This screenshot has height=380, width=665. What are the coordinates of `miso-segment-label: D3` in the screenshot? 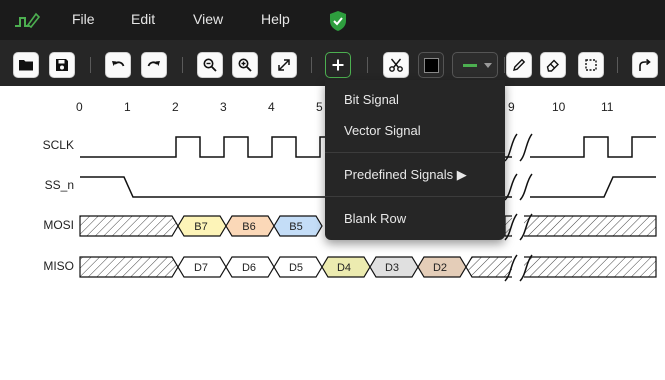 It's located at (392, 268).